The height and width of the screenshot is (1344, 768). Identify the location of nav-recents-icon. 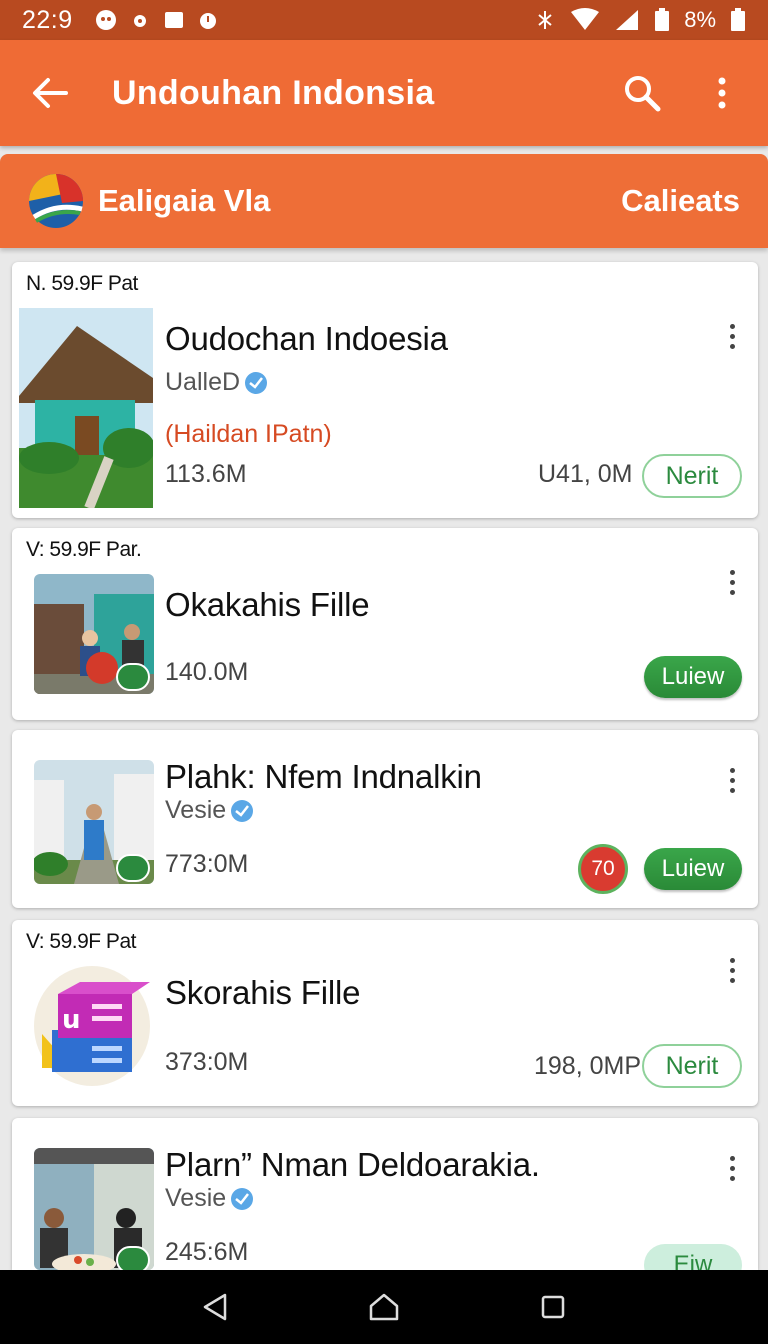
(553, 1307).